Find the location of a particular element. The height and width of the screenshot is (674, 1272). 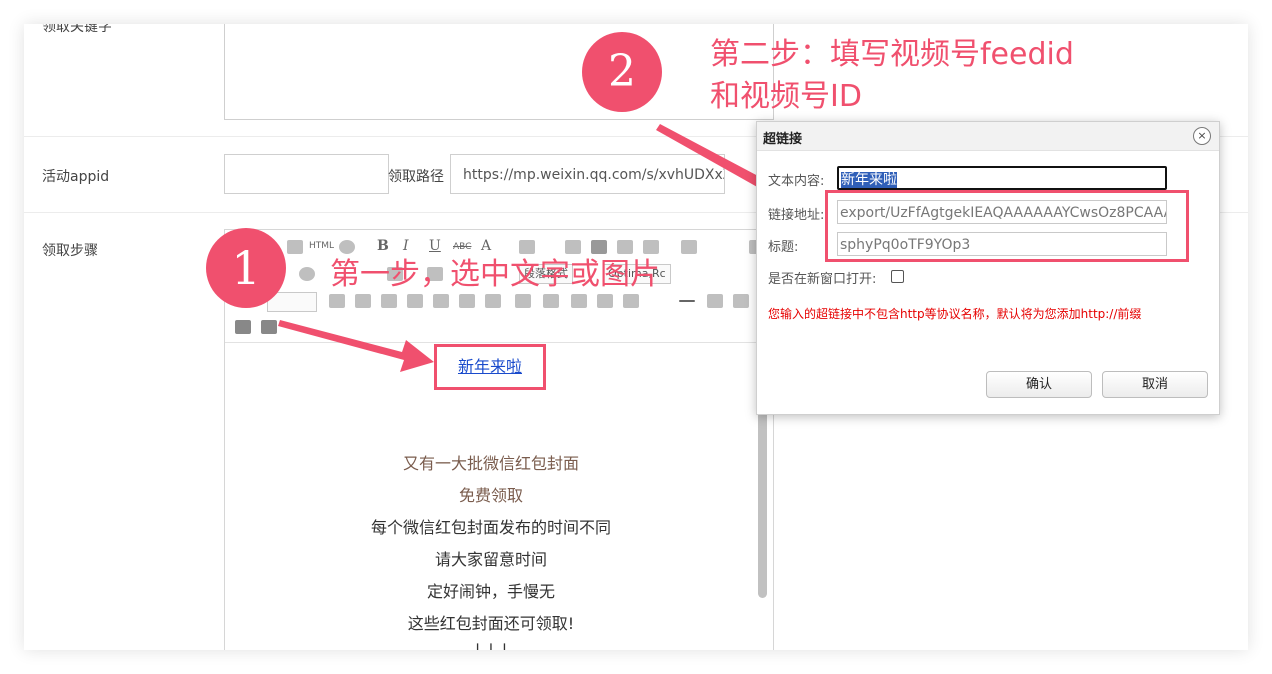

highlight-icon is located at coordinates (527, 247).